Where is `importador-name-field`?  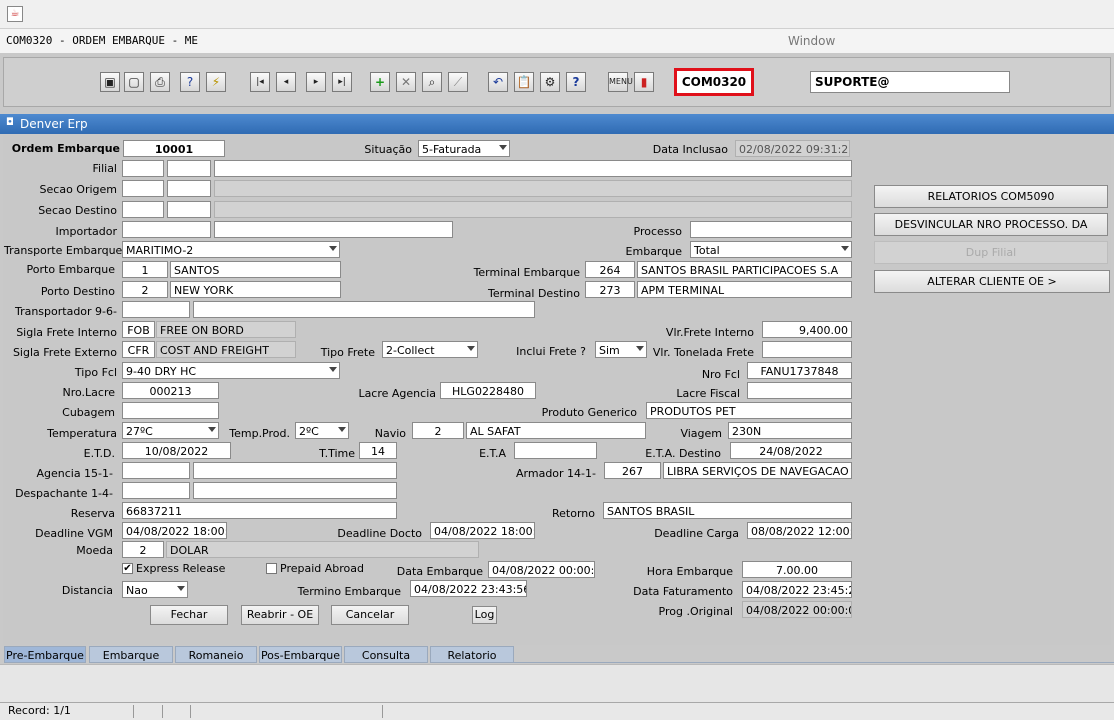
importador-name-field is located at coordinates (333, 229).